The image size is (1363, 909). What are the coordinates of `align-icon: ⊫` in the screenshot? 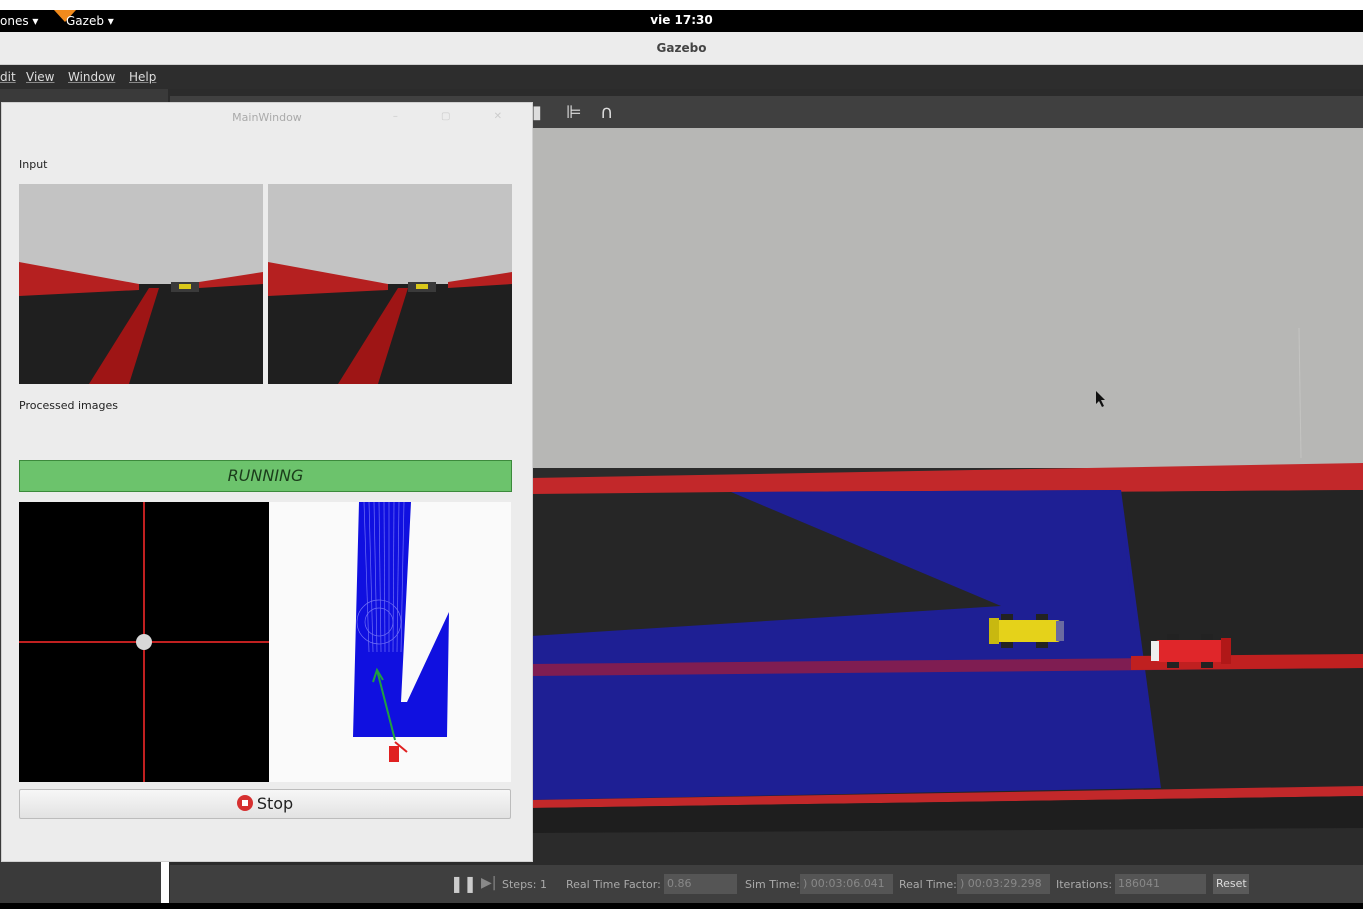 It's located at (574, 112).